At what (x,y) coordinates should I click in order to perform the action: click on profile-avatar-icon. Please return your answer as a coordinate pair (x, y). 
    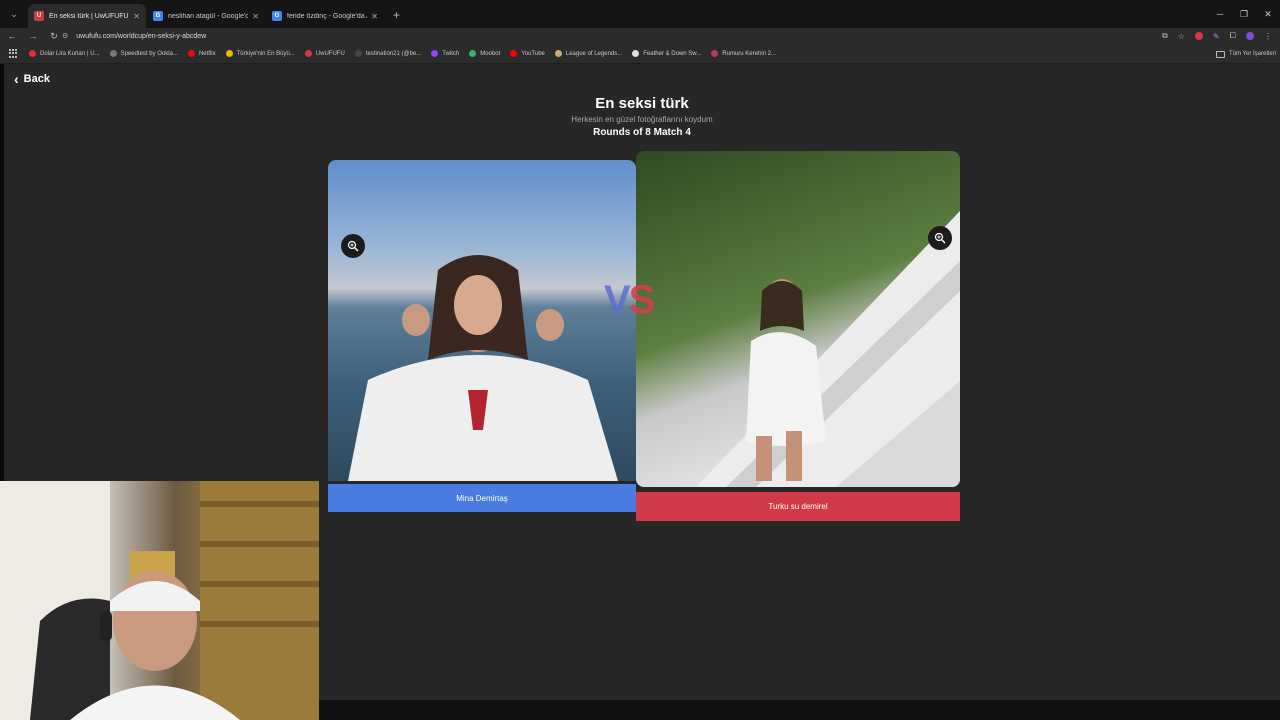
    Looking at the image, I should click on (1250, 36).